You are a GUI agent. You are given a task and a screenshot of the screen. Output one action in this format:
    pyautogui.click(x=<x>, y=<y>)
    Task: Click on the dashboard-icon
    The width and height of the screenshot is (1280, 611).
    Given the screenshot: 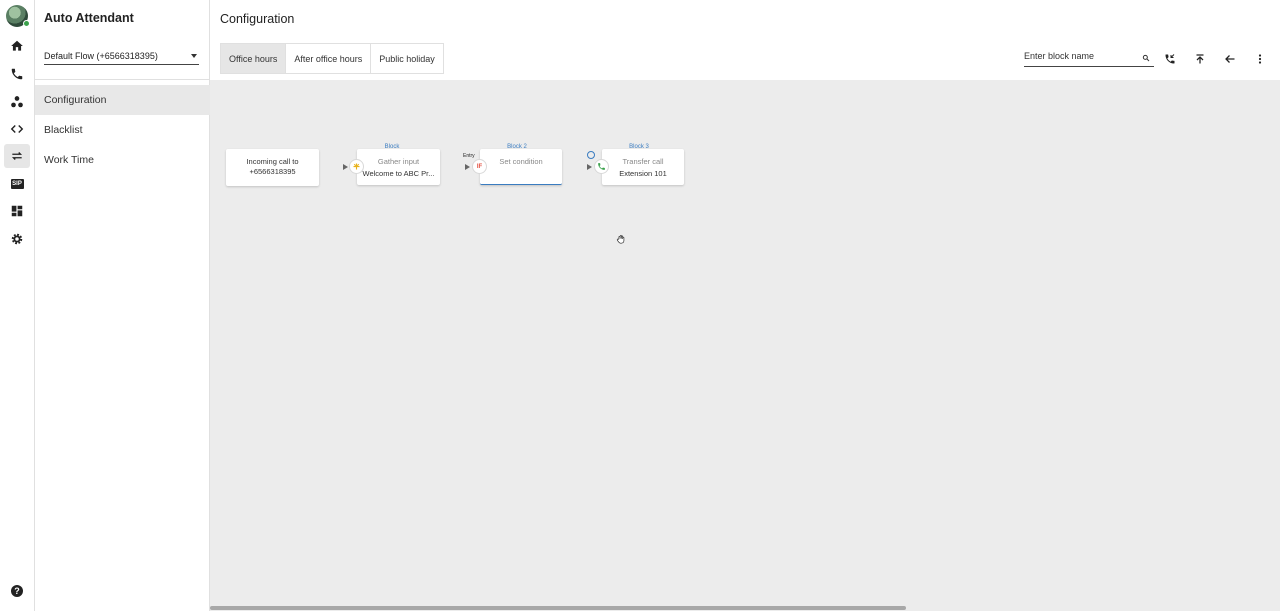 What is the action you would take?
    pyautogui.click(x=17, y=211)
    